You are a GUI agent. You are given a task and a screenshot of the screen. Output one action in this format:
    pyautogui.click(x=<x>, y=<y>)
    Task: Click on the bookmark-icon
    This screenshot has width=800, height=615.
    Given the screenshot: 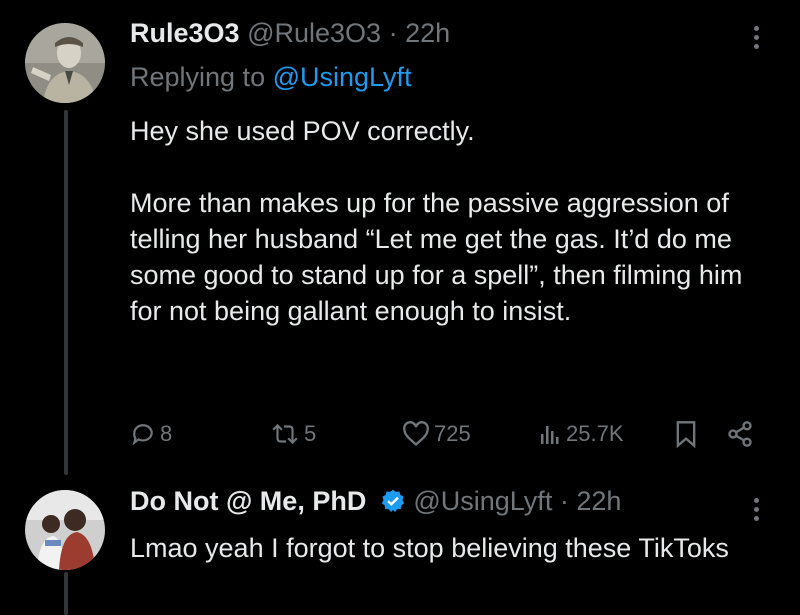 What is the action you would take?
    pyautogui.click(x=686, y=434)
    